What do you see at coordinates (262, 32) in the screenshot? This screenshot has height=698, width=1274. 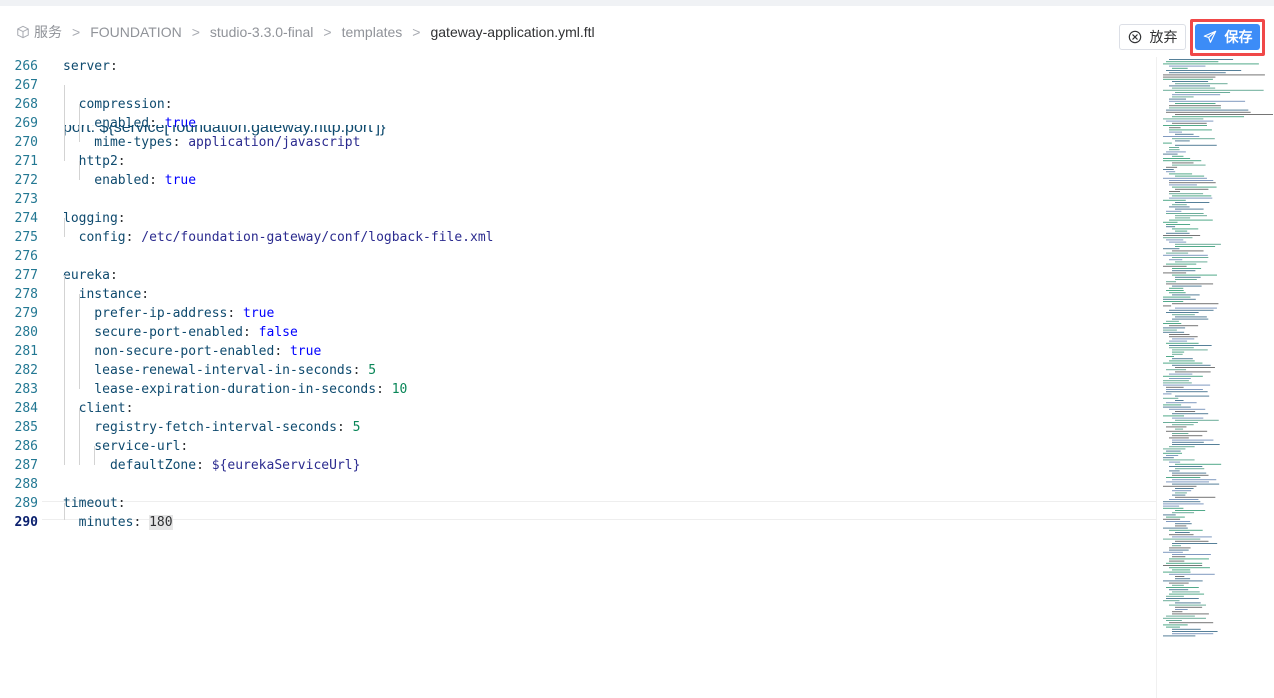 I see `breadcrumb-item-studio: studio-3.3.0-final` at bounding box center [262, 32].